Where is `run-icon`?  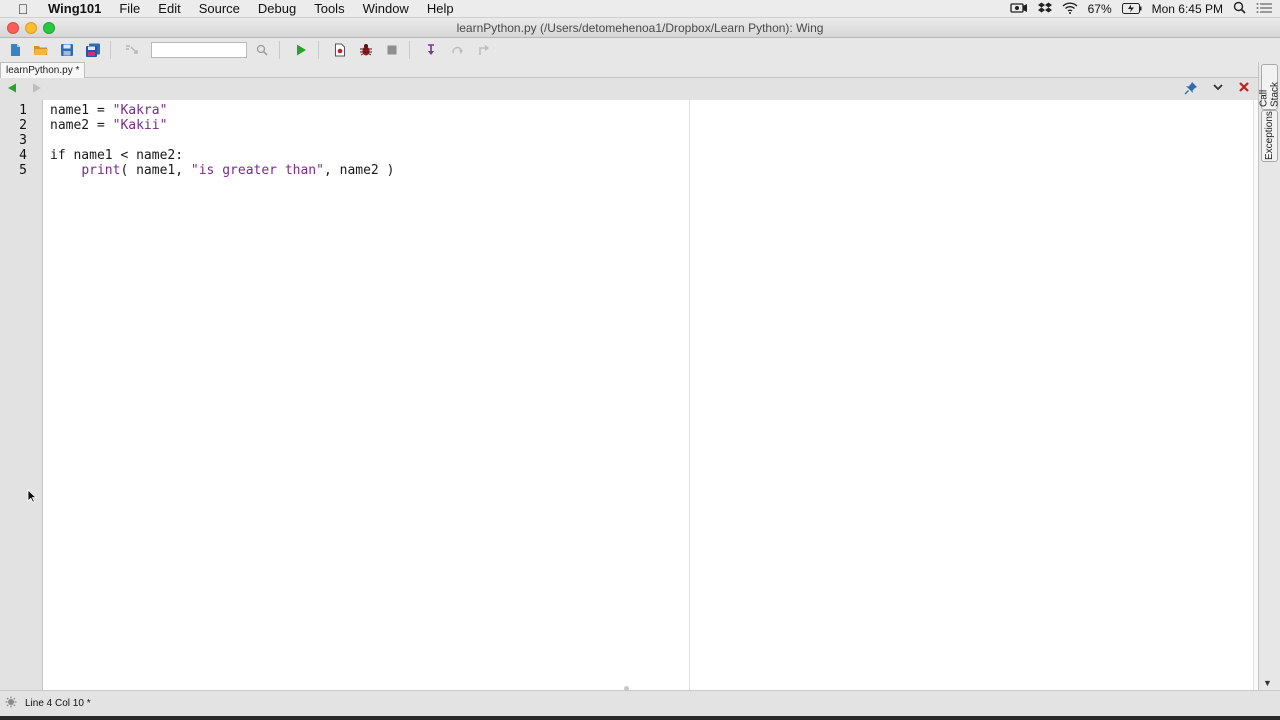 run-icon is located at coordinates (301, 50).